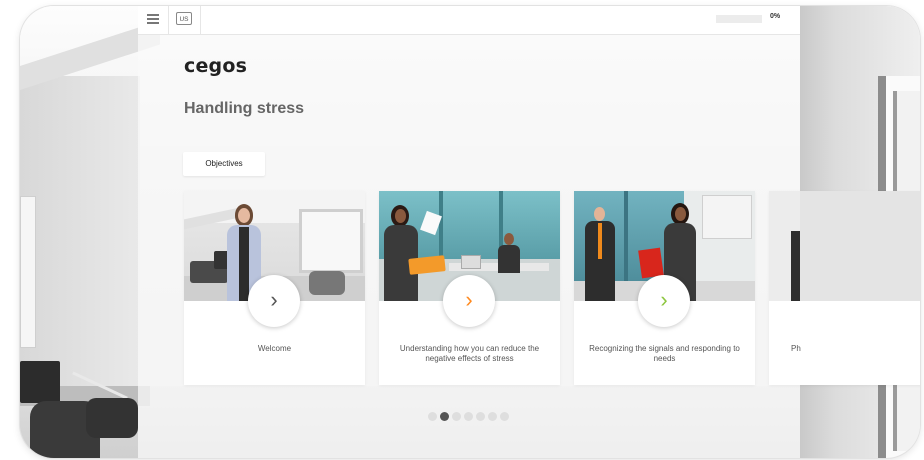  Describe the element at coordinates (244, 108) in the screenshot. I see `page-title: Handling stress` at that location.